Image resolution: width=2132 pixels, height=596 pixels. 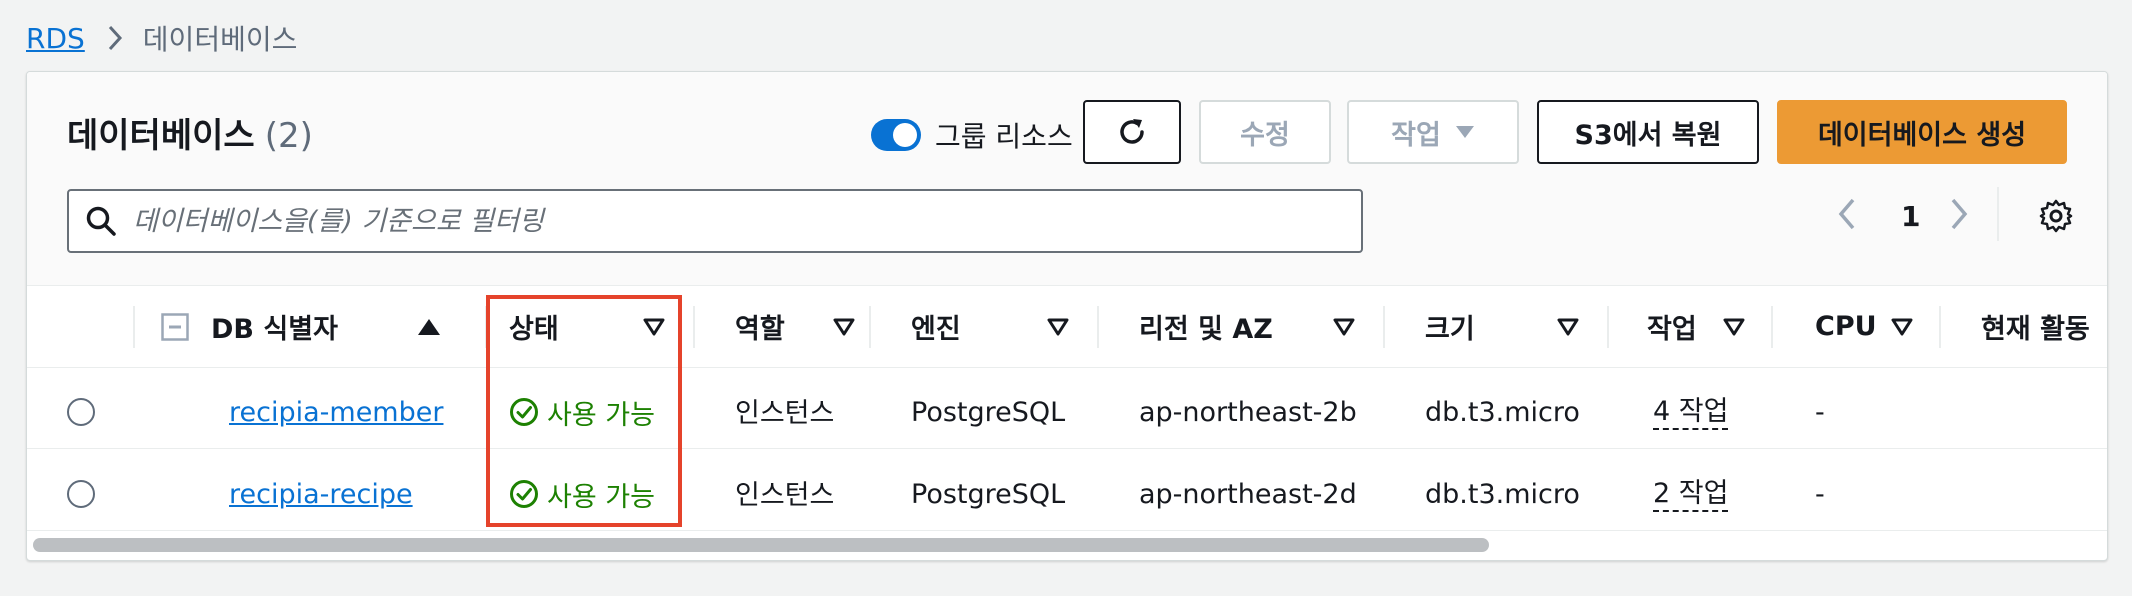 What do you see at coordinates (1004, 136) in the screenshot?
I see `toggle-label: 그룹 리소스` at bounding box center [1004, 136].